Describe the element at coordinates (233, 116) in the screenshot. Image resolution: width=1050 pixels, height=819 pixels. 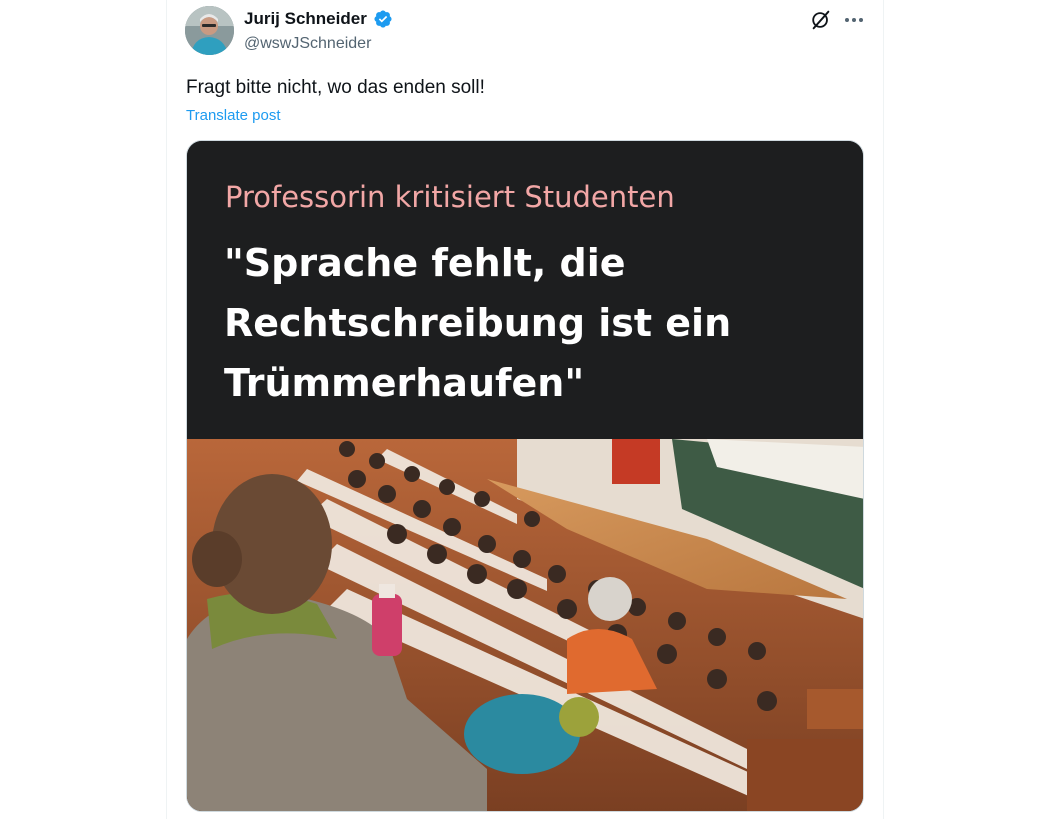
I see `translate-post-link: Translate post` at that location.